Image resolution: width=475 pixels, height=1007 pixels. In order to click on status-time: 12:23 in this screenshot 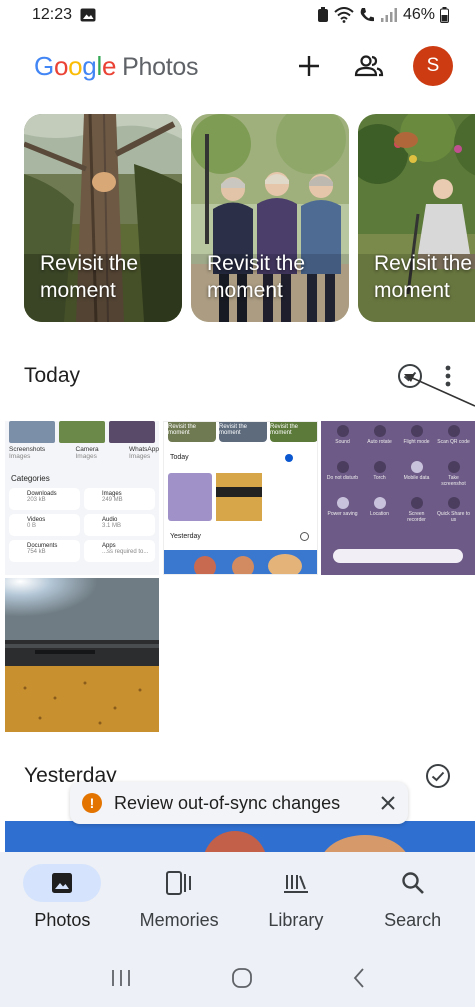, I will do `click(52, 14)`.